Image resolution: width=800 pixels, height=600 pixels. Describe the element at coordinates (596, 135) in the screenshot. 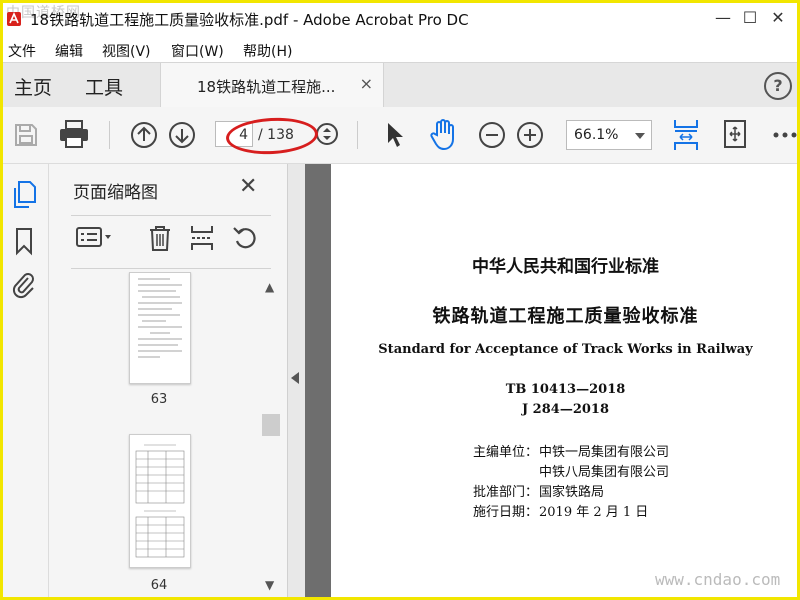

I see `zoom-level-value: 66.1%` at that location.